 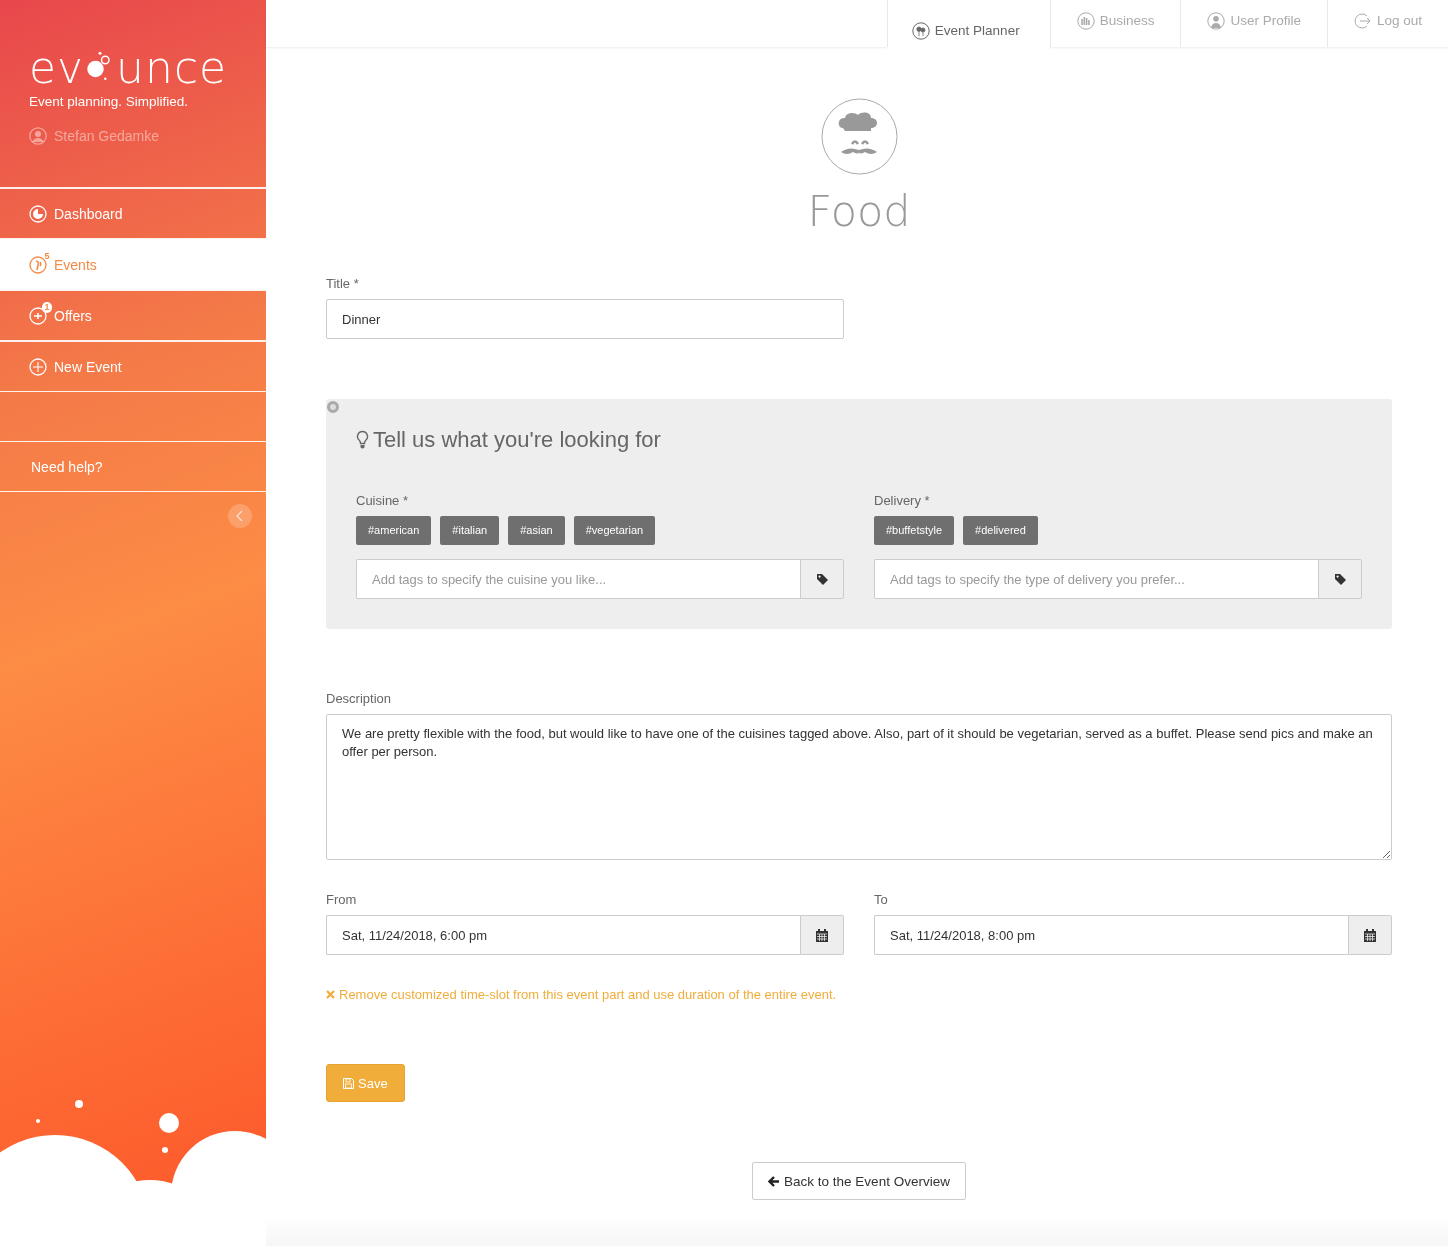 I want to click on user-name: Stefan Gedamke, so click(x=107, y=136).